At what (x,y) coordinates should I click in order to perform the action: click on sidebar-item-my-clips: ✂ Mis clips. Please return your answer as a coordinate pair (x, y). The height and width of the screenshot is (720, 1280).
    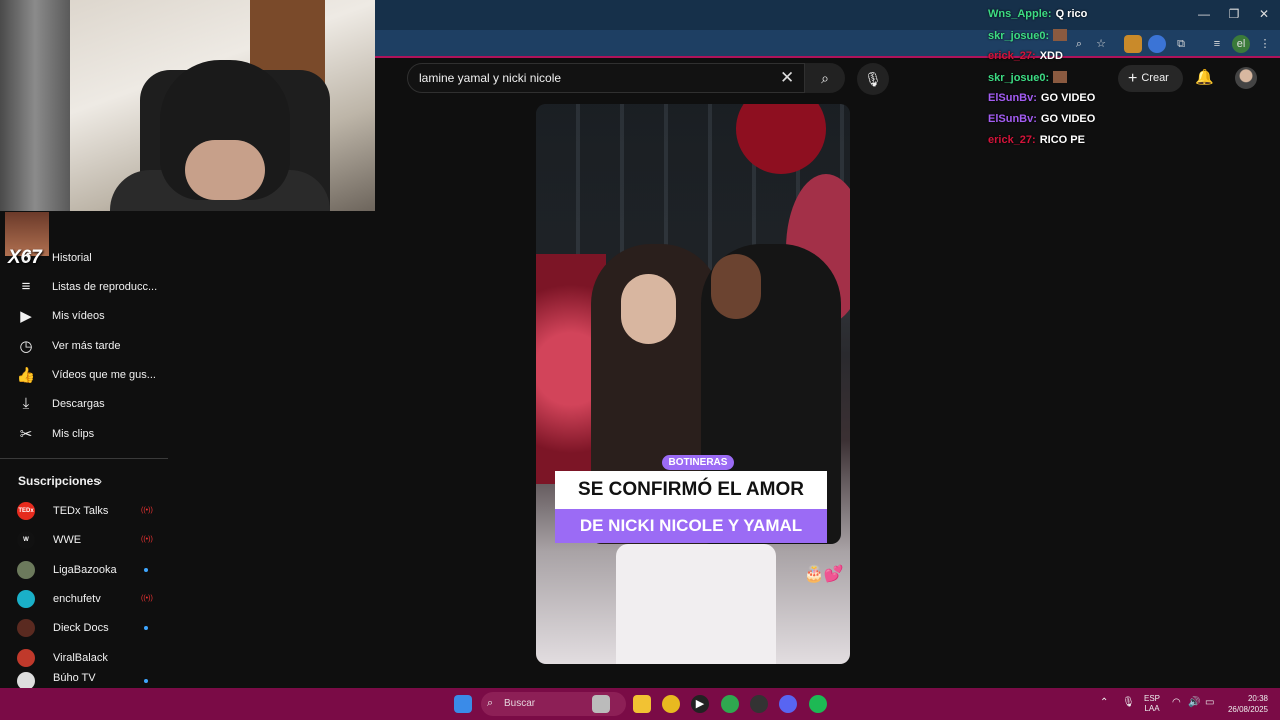
    Looking at the image, I should click on (84, 433).